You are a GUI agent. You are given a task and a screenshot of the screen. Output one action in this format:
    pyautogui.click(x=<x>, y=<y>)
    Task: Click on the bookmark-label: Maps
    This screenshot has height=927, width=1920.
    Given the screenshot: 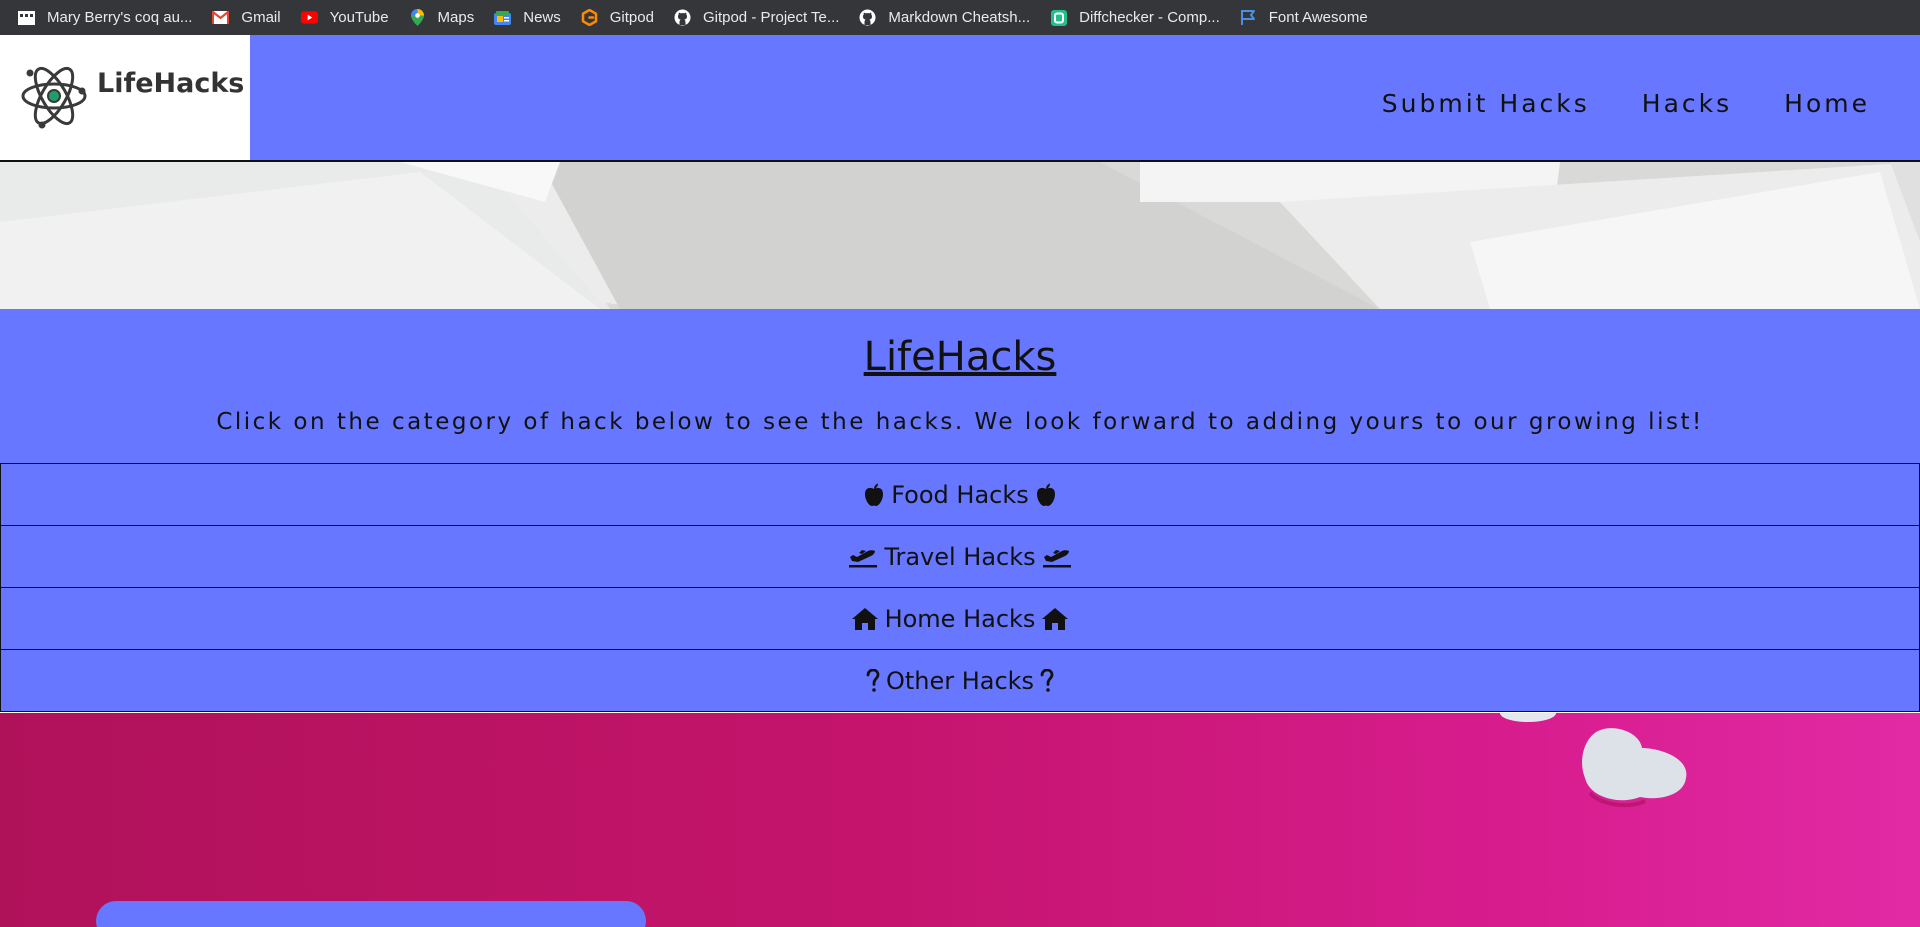 What is the action you would take?
    pyautogui.click(x=456, y=17)
    